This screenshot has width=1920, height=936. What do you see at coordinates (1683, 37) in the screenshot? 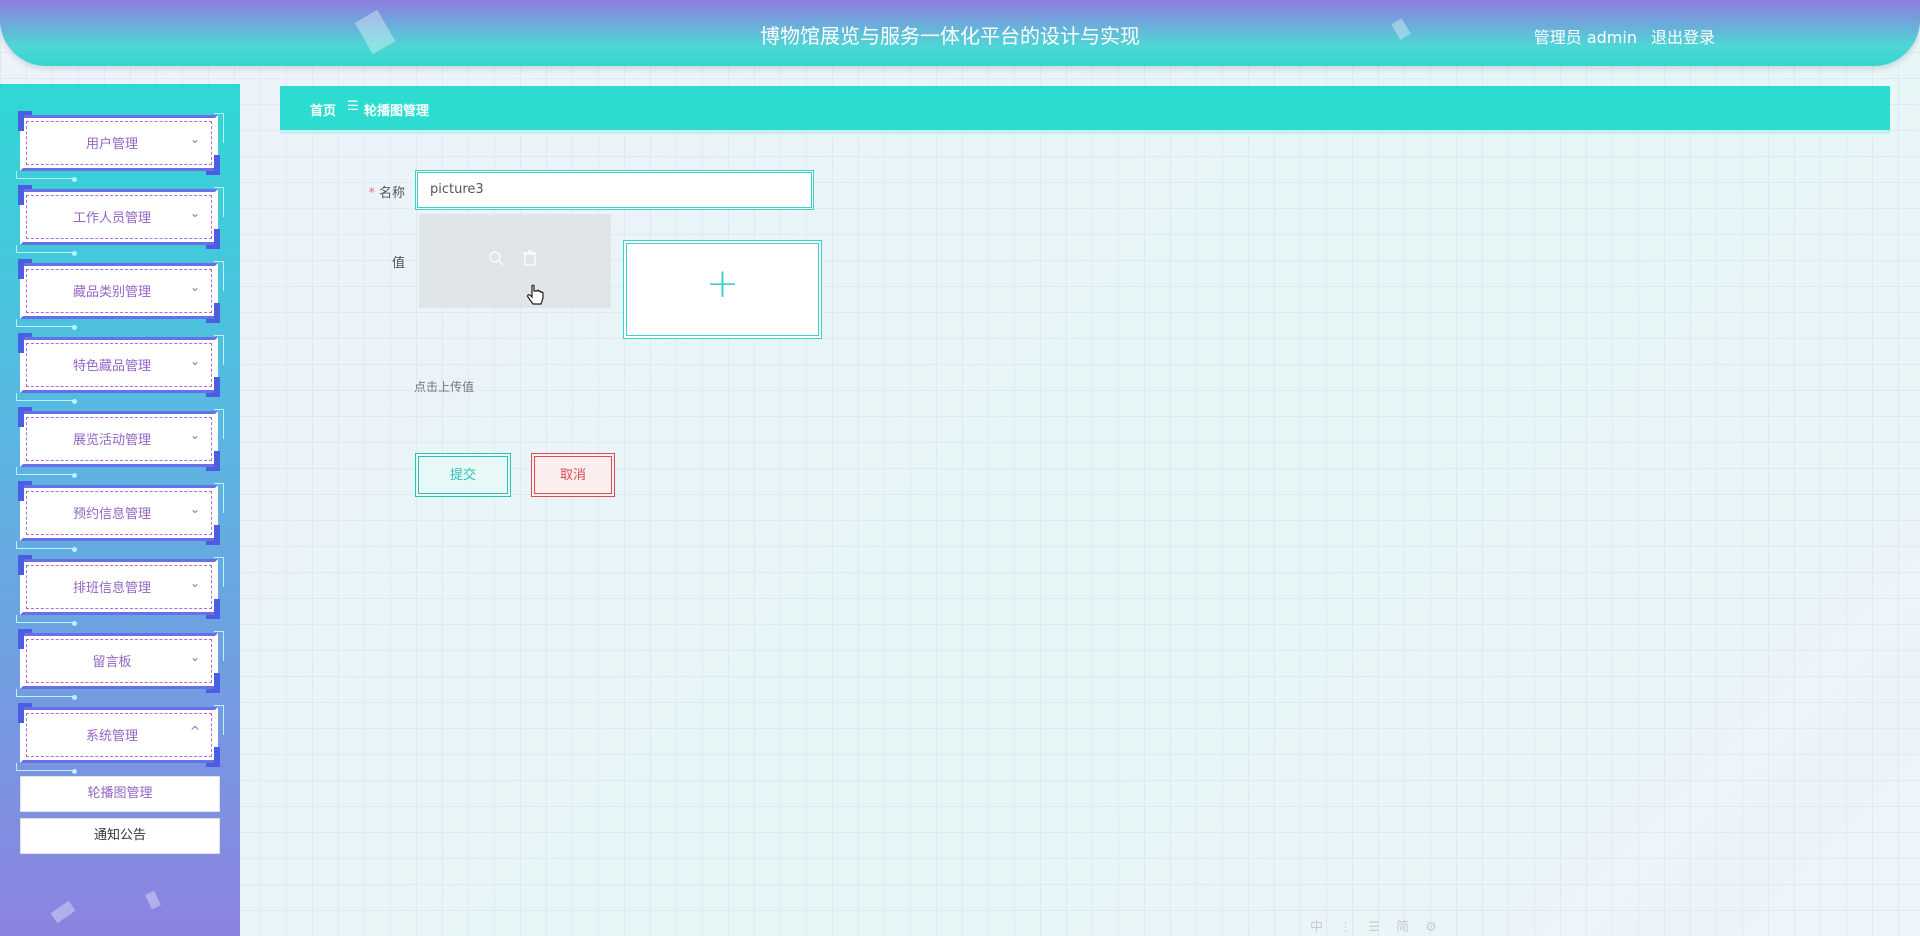
I see `logout-link: 退出登录` at bounding box center [1683, 37].